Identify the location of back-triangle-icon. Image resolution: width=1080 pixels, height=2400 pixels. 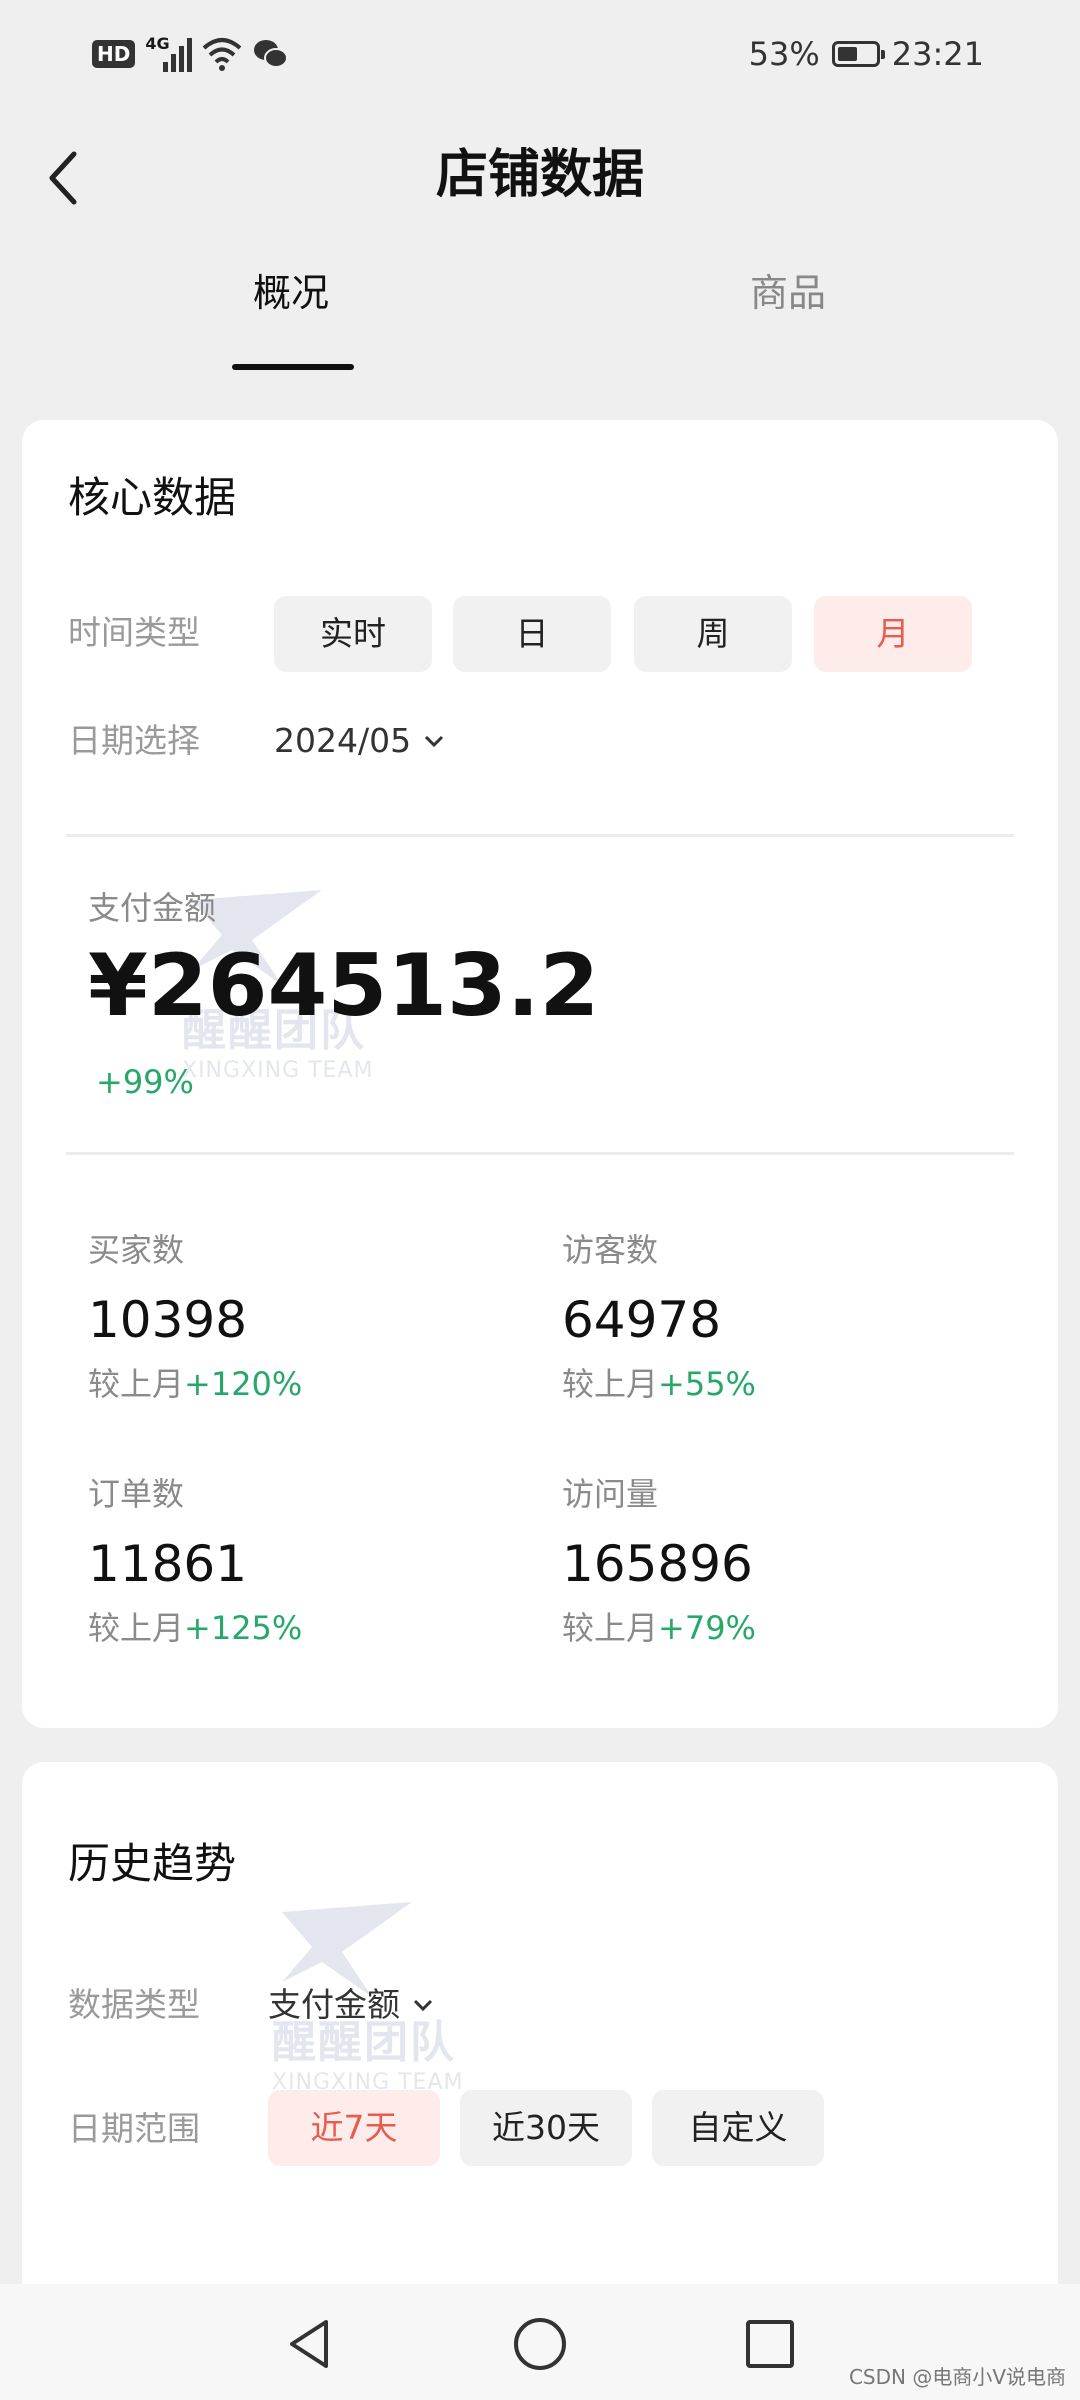
(310, 2344).